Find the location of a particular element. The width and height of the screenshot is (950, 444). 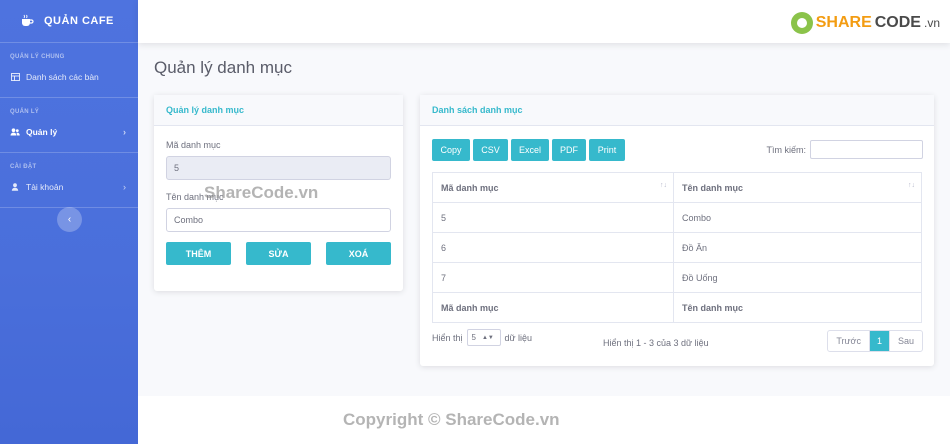

form-card-title: Quản lý danh mục is located at coordinates (278, 110).